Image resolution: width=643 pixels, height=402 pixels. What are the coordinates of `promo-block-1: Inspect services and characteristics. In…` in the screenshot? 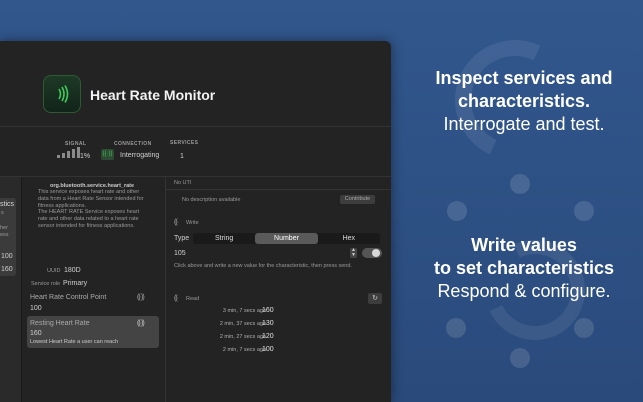 It's located at (524, 101).